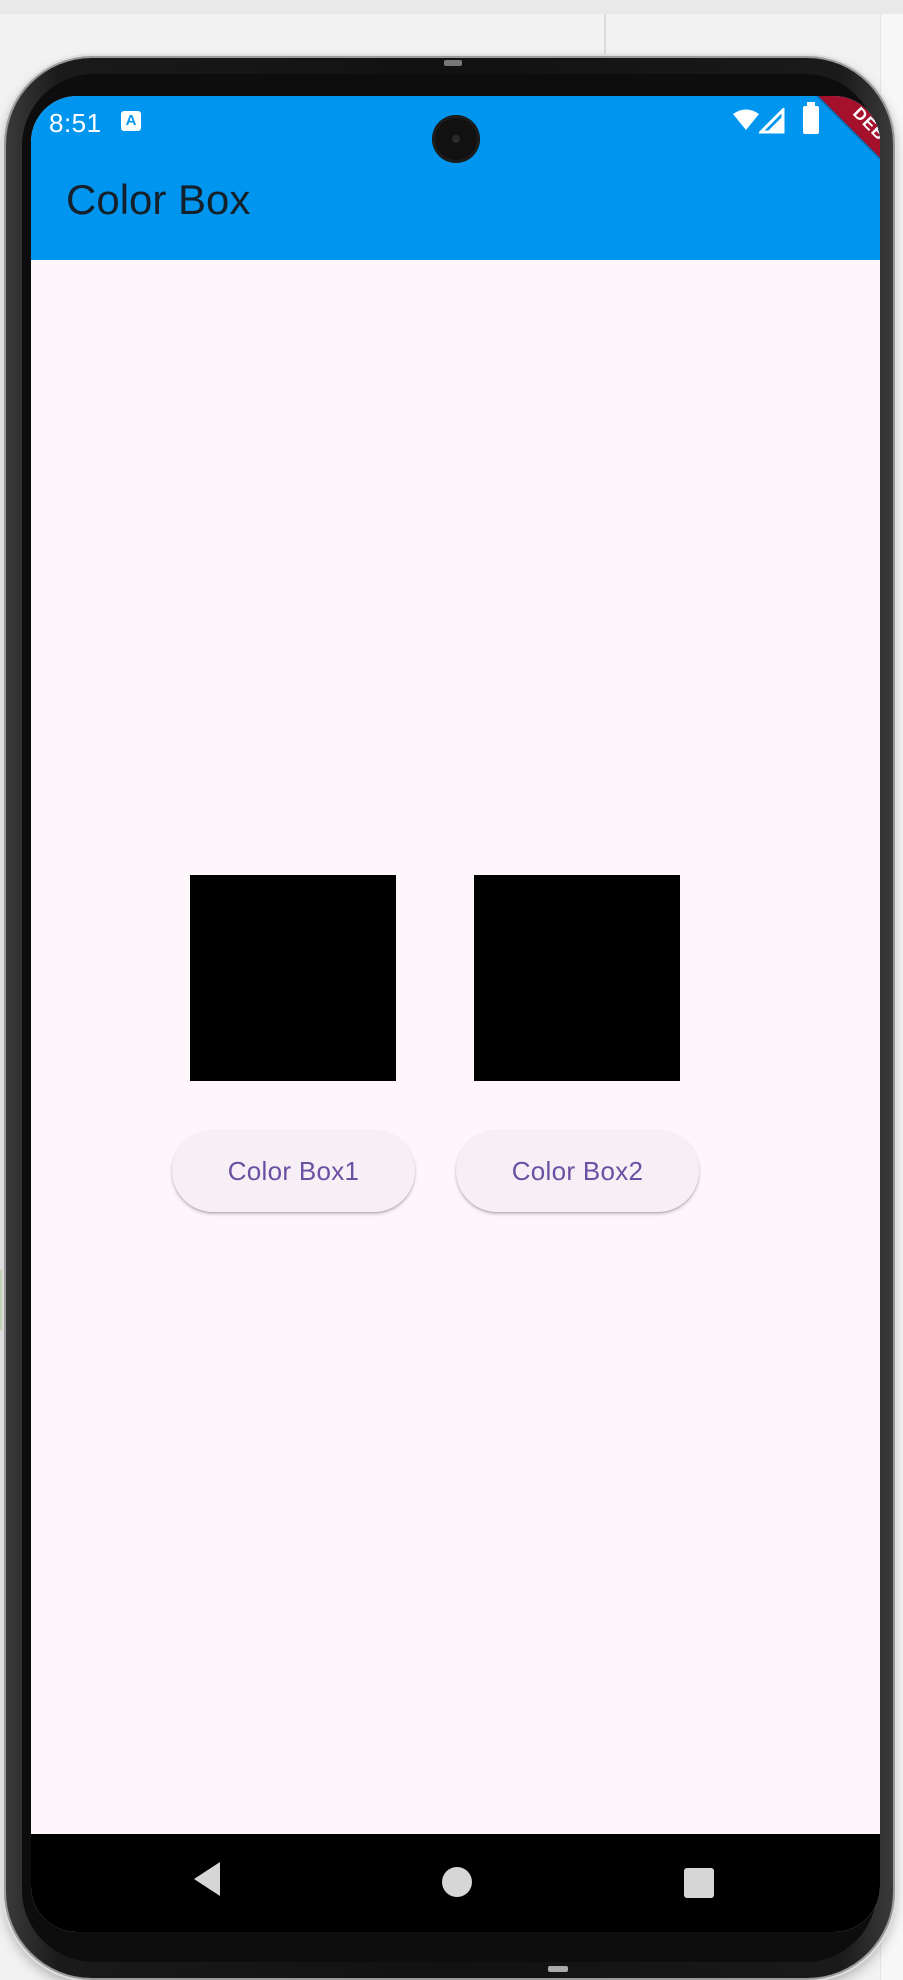 The image size is (903, 1980). I want to click on color-box2-button: Color Box2, so click(577, 1171).